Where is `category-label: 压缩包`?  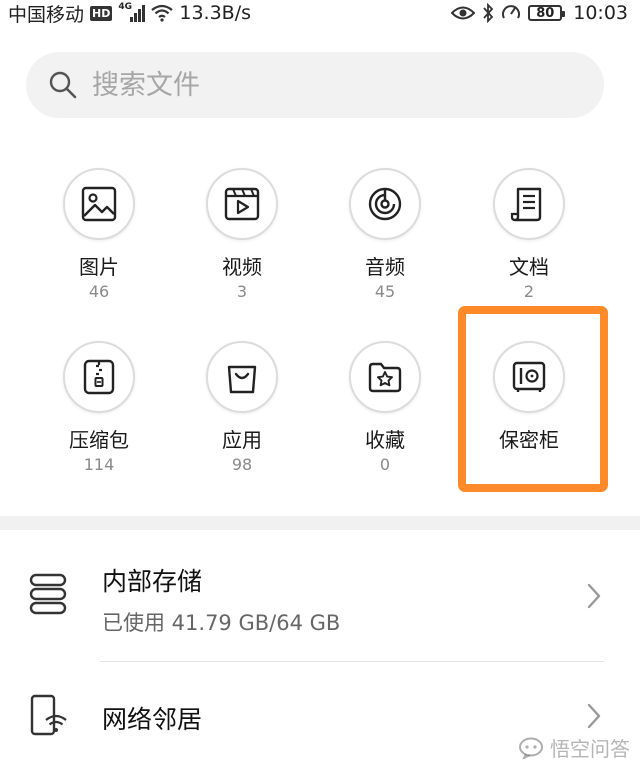 category-label: 压缩包 is located at coordinates (99, 440).